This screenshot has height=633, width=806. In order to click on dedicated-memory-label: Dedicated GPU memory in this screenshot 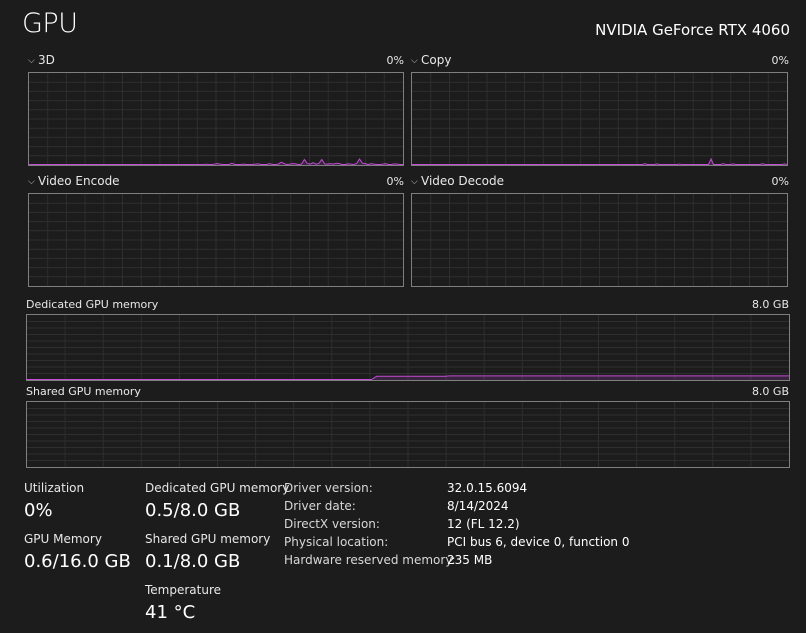, I will do `click(217, 488)`.